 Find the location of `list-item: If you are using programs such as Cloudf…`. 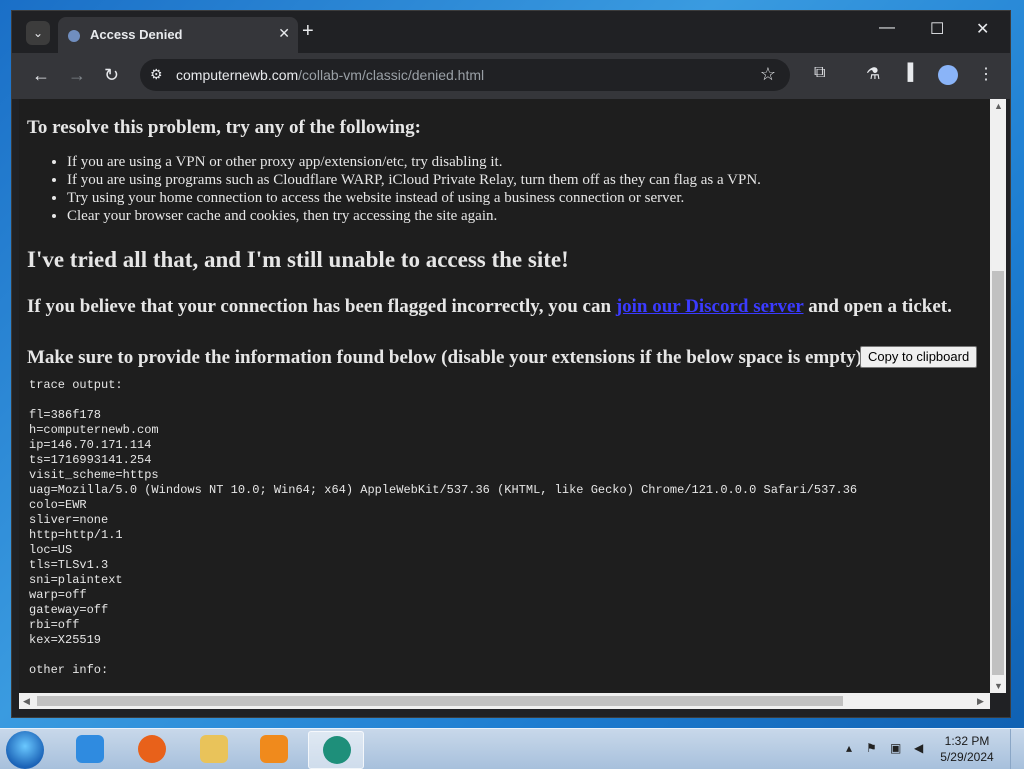

list-item: If you are using programs such as Cloudf… is located at coordinates (414, 180).